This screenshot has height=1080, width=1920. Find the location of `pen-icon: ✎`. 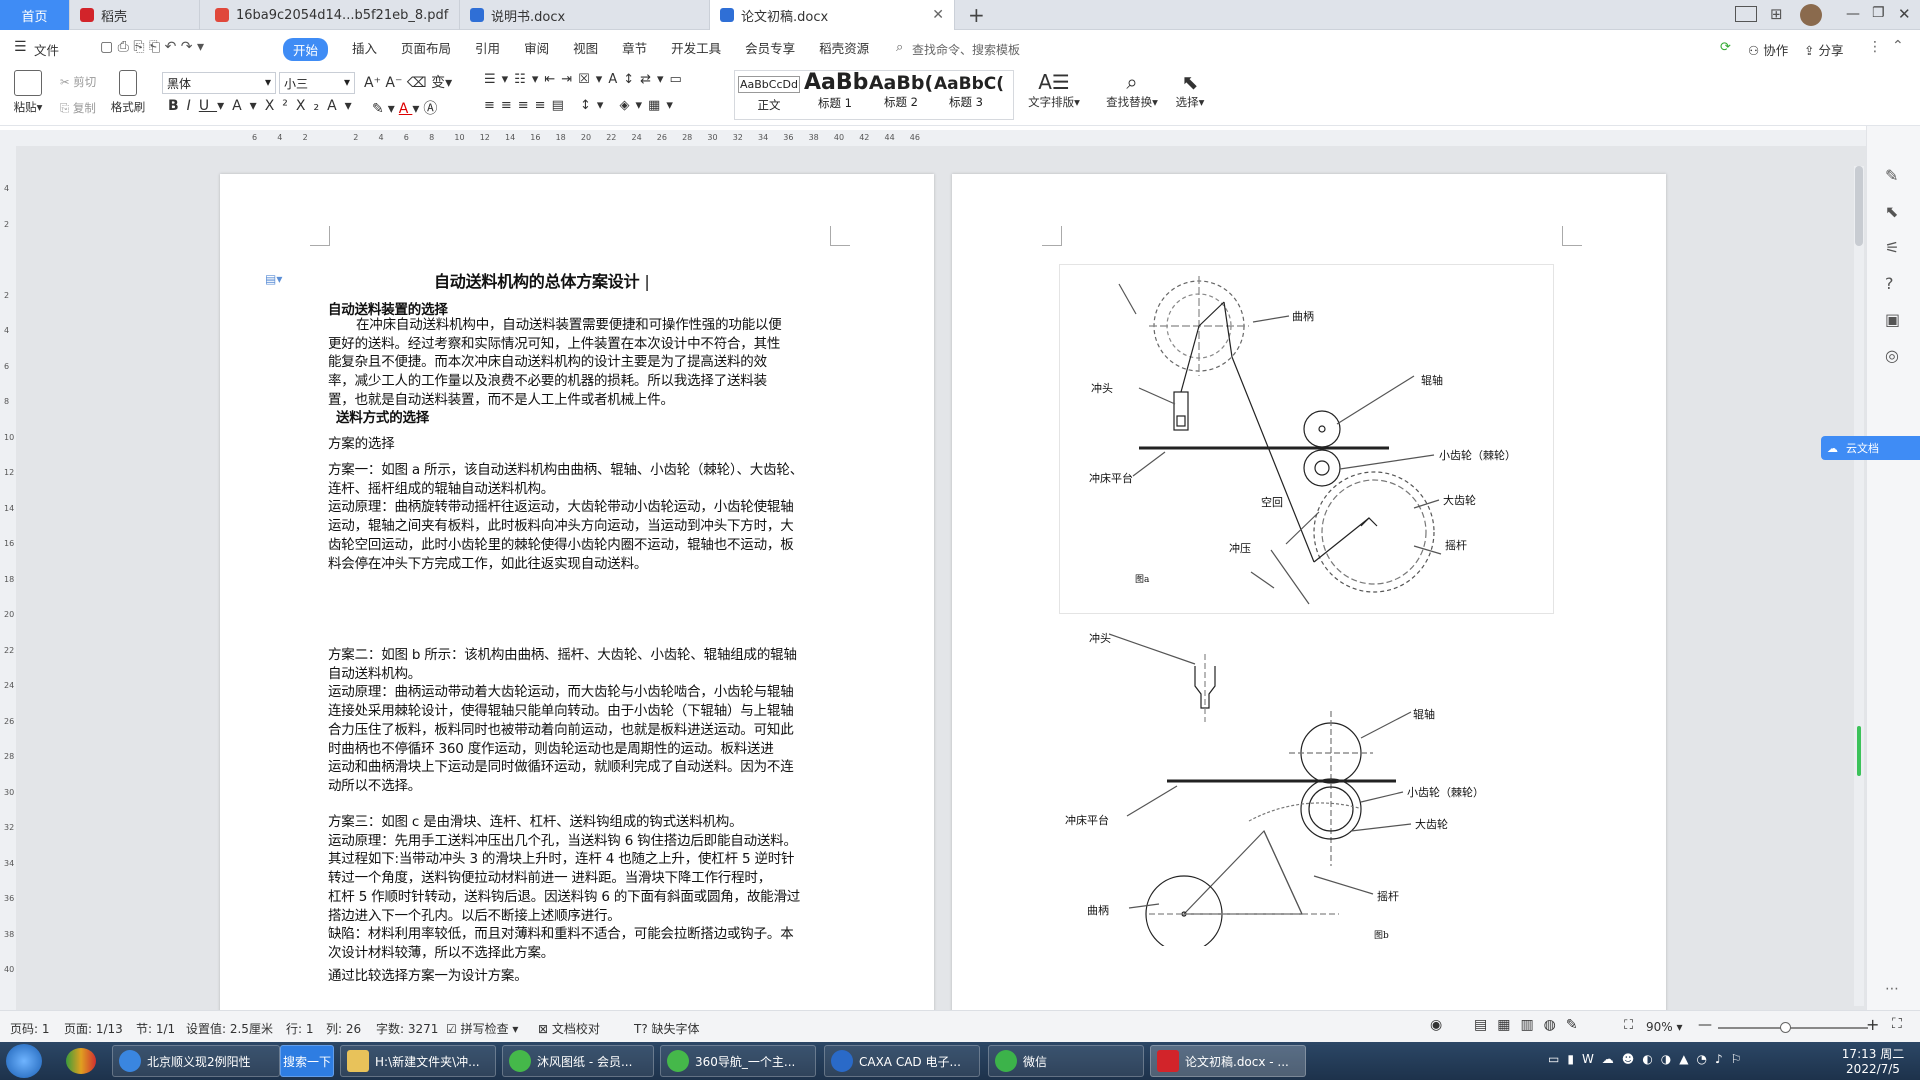

pen-icon: ✎ is located at coordinates (1891, 175).